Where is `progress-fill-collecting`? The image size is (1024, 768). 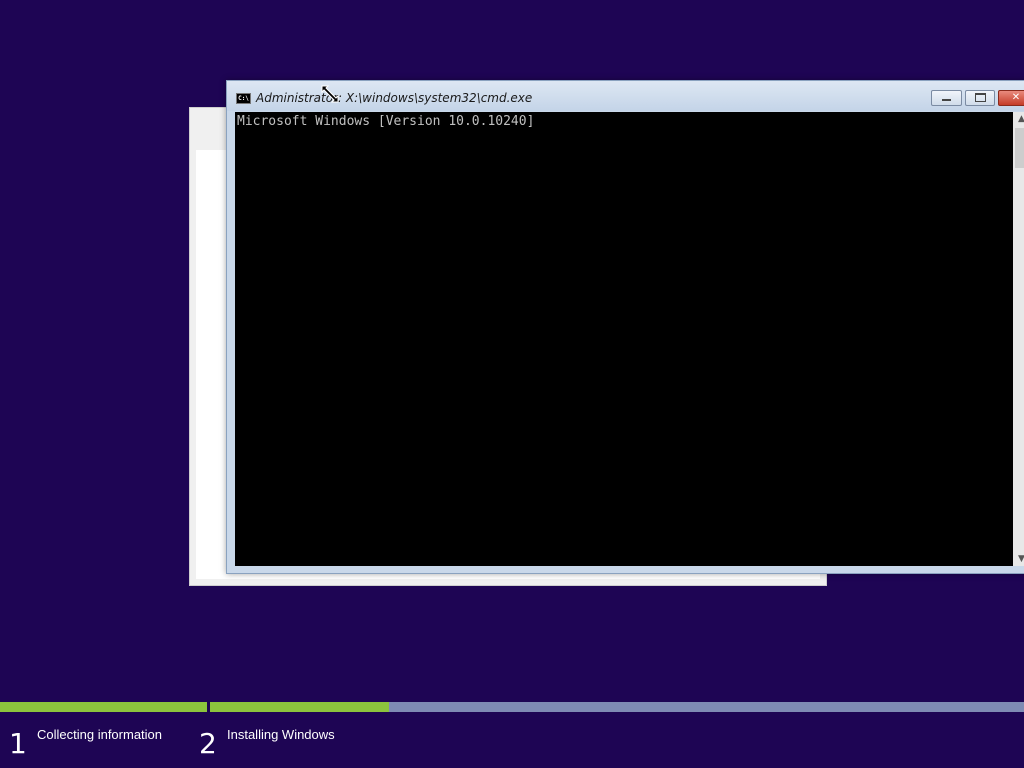
progress-fill-collecting is located at coordinates (103, 707).